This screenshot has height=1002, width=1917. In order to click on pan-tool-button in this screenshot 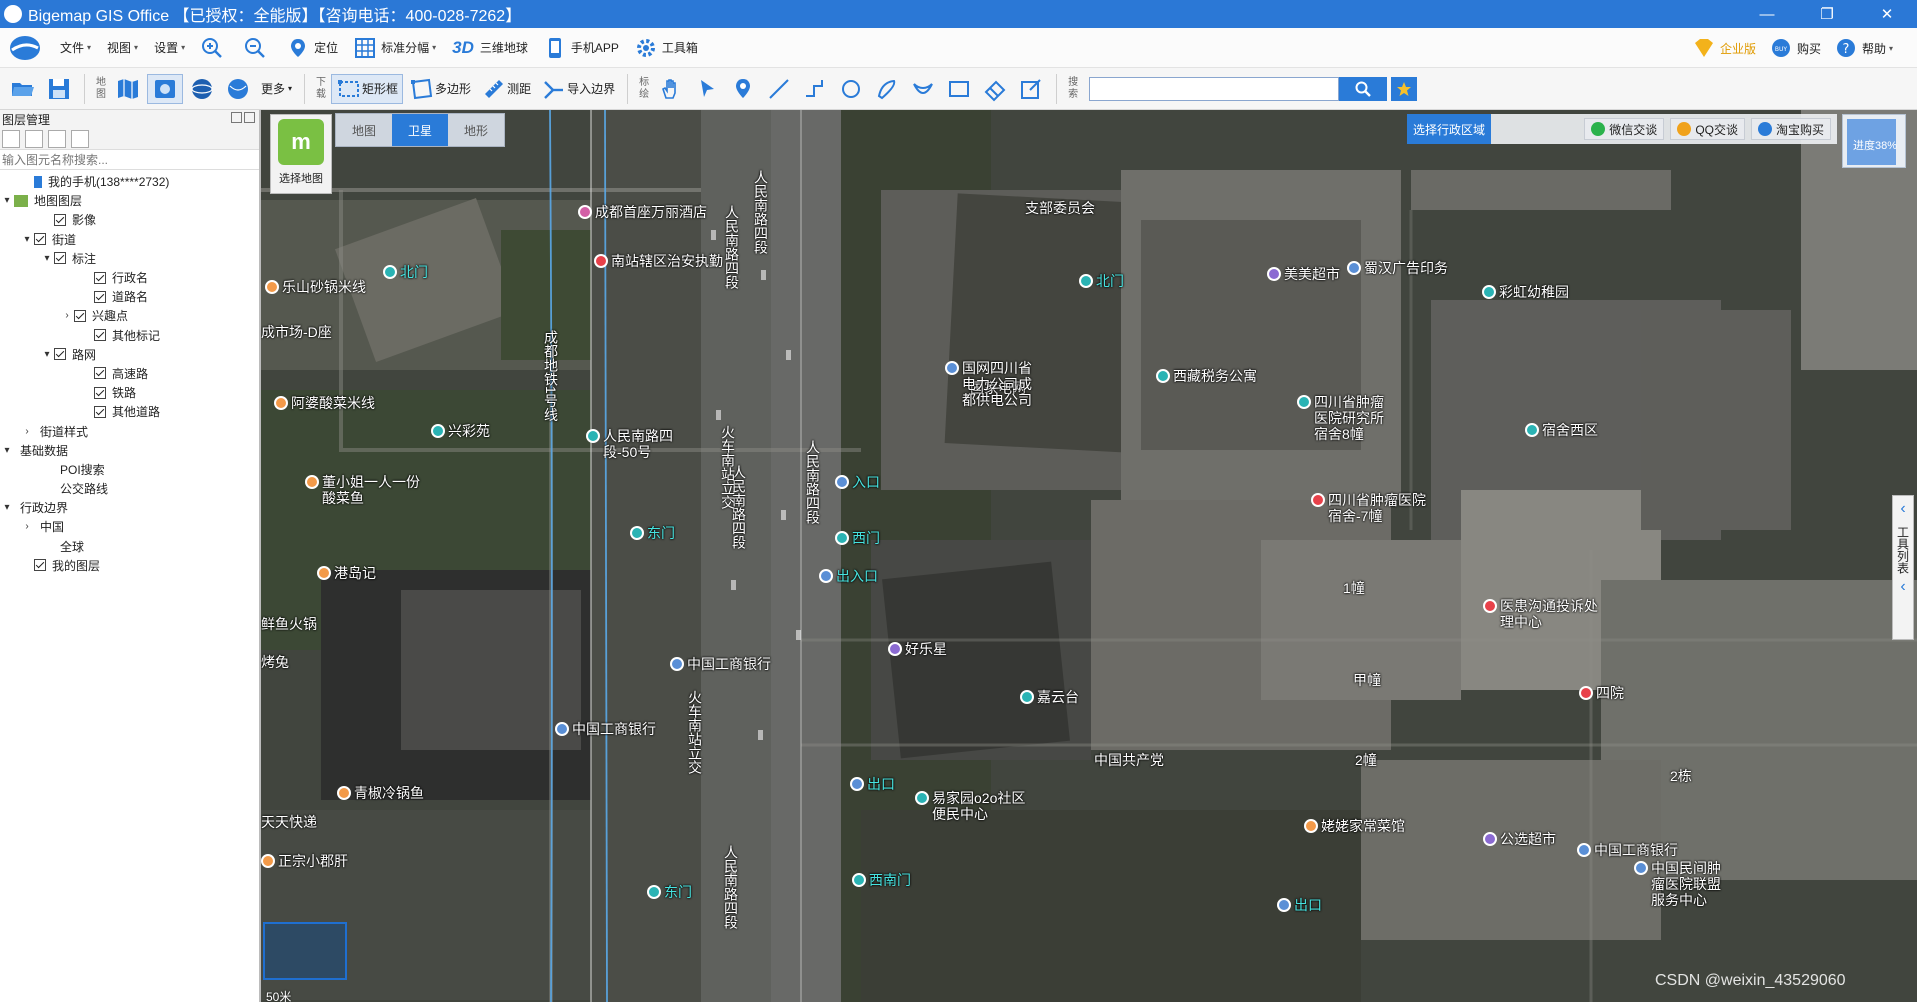, I will do `click(671, 89)`.